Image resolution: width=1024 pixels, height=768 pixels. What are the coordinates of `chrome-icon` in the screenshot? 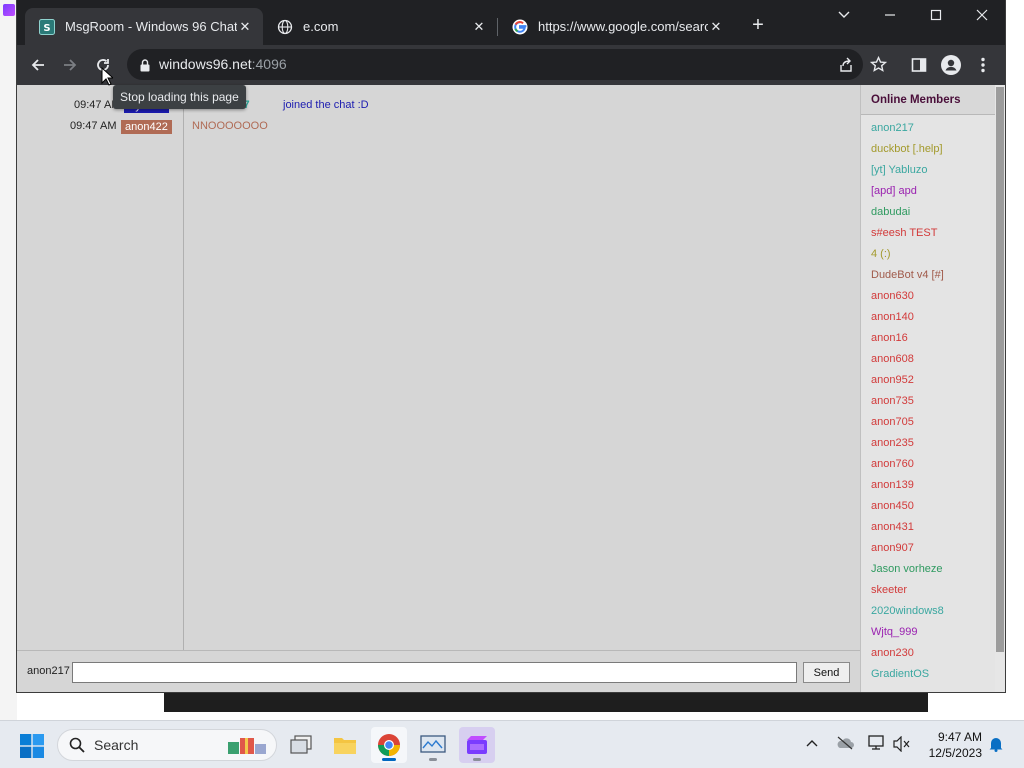 It's located at (389, 745).